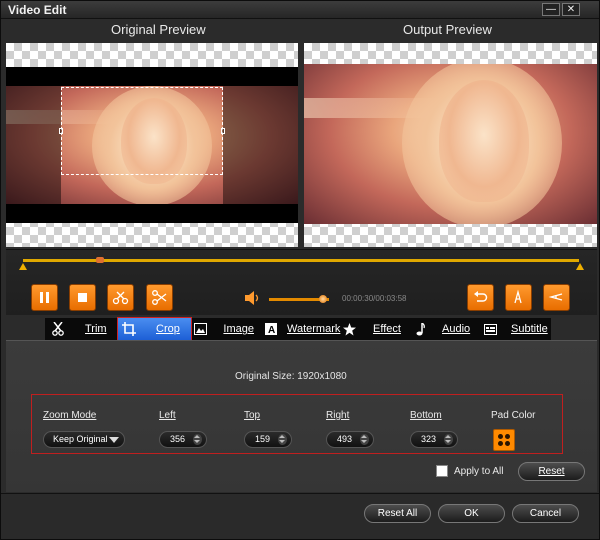 The width and height of the screenshot is (600, 540). I want to click on timeline-bar, so click(301, 260).